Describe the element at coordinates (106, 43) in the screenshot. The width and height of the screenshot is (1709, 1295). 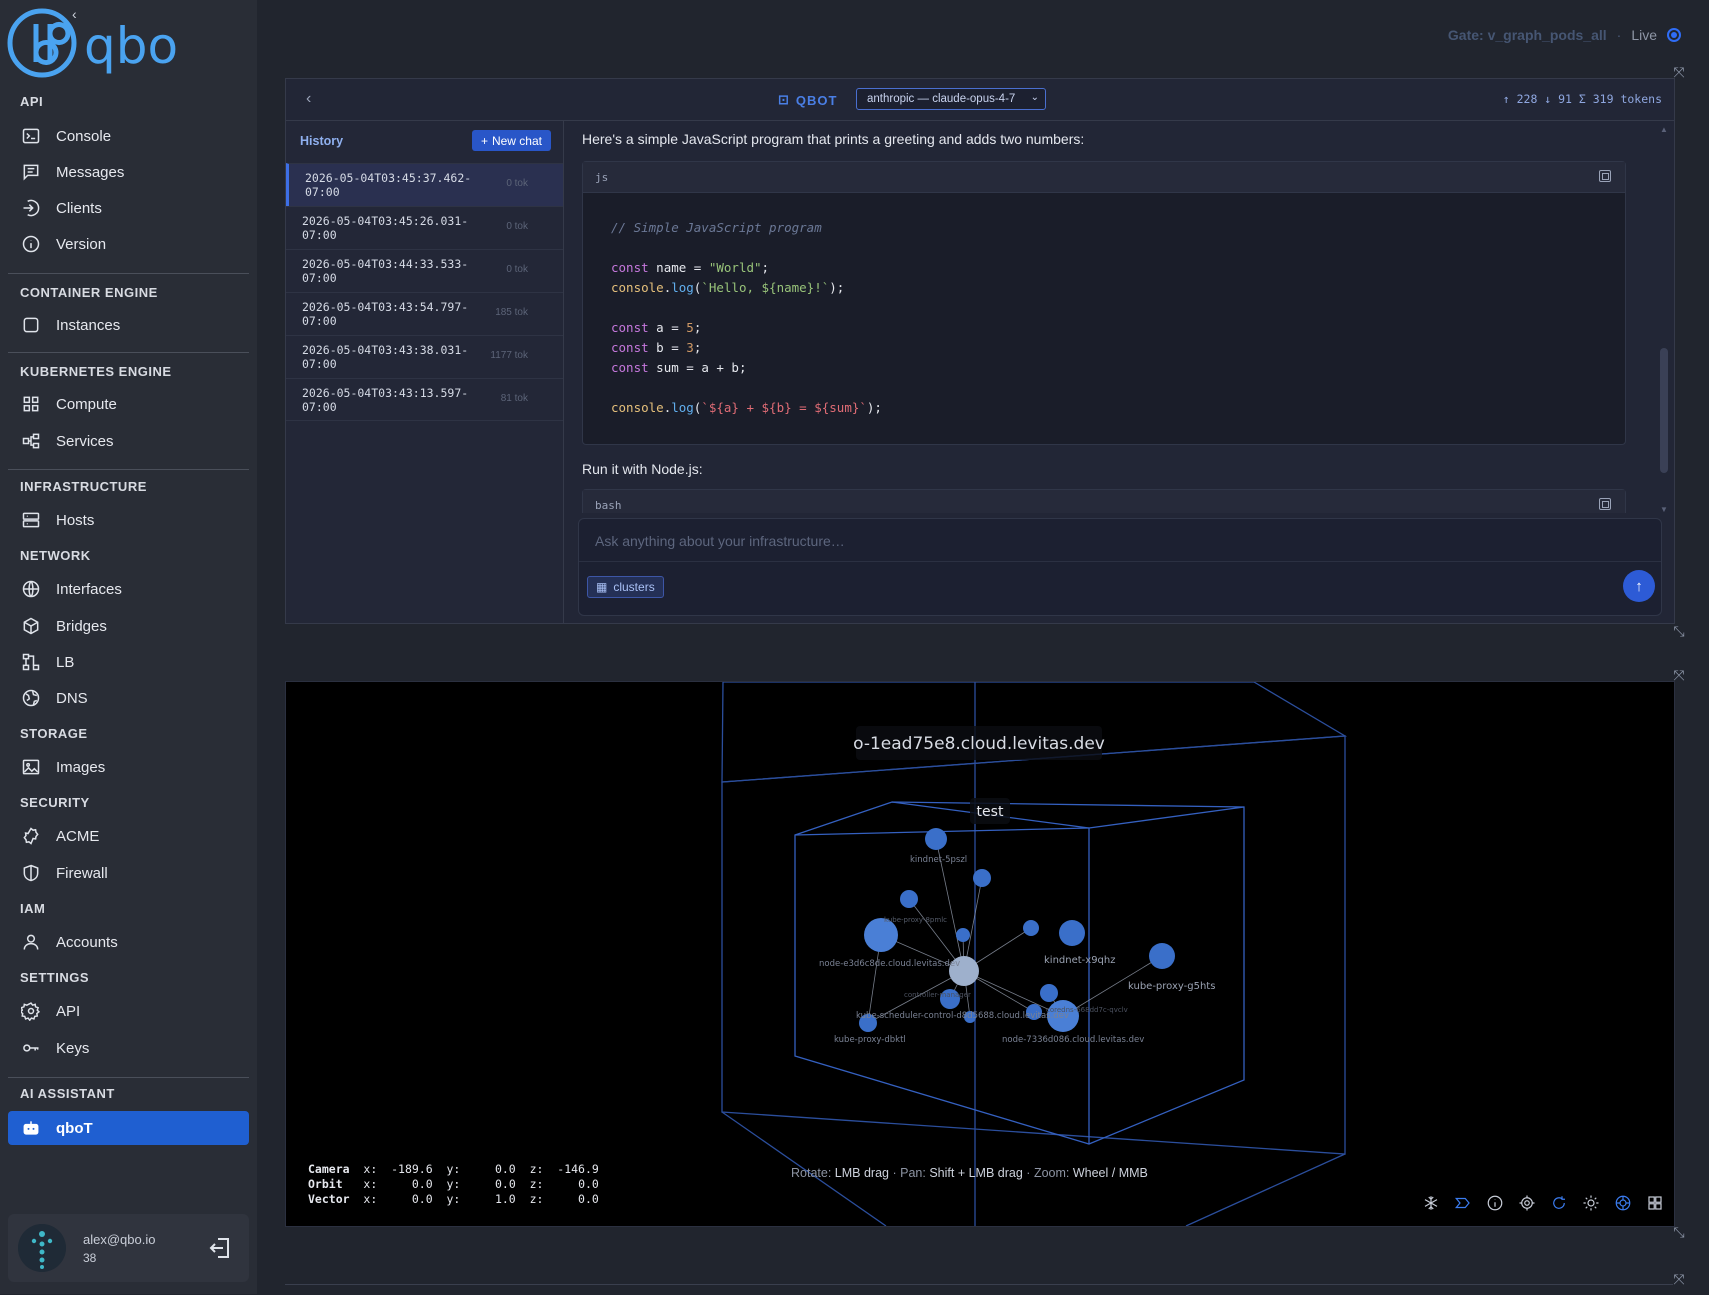
I see `qbo-logo: qbo` at that location.